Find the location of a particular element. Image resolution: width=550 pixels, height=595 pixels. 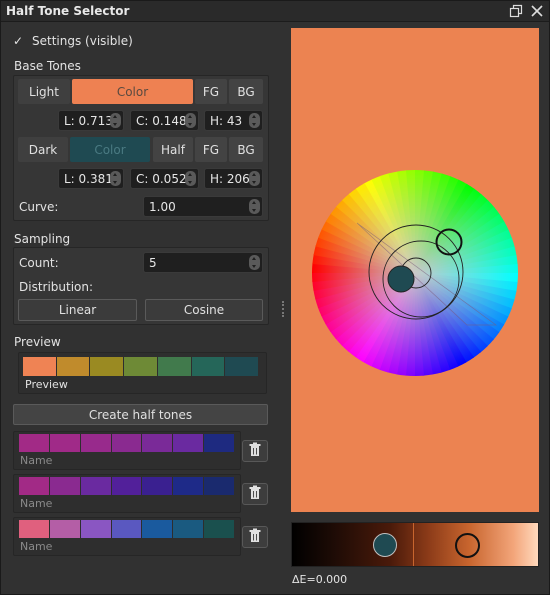

preview-caption: Preview is located at coordinates (46, 384).